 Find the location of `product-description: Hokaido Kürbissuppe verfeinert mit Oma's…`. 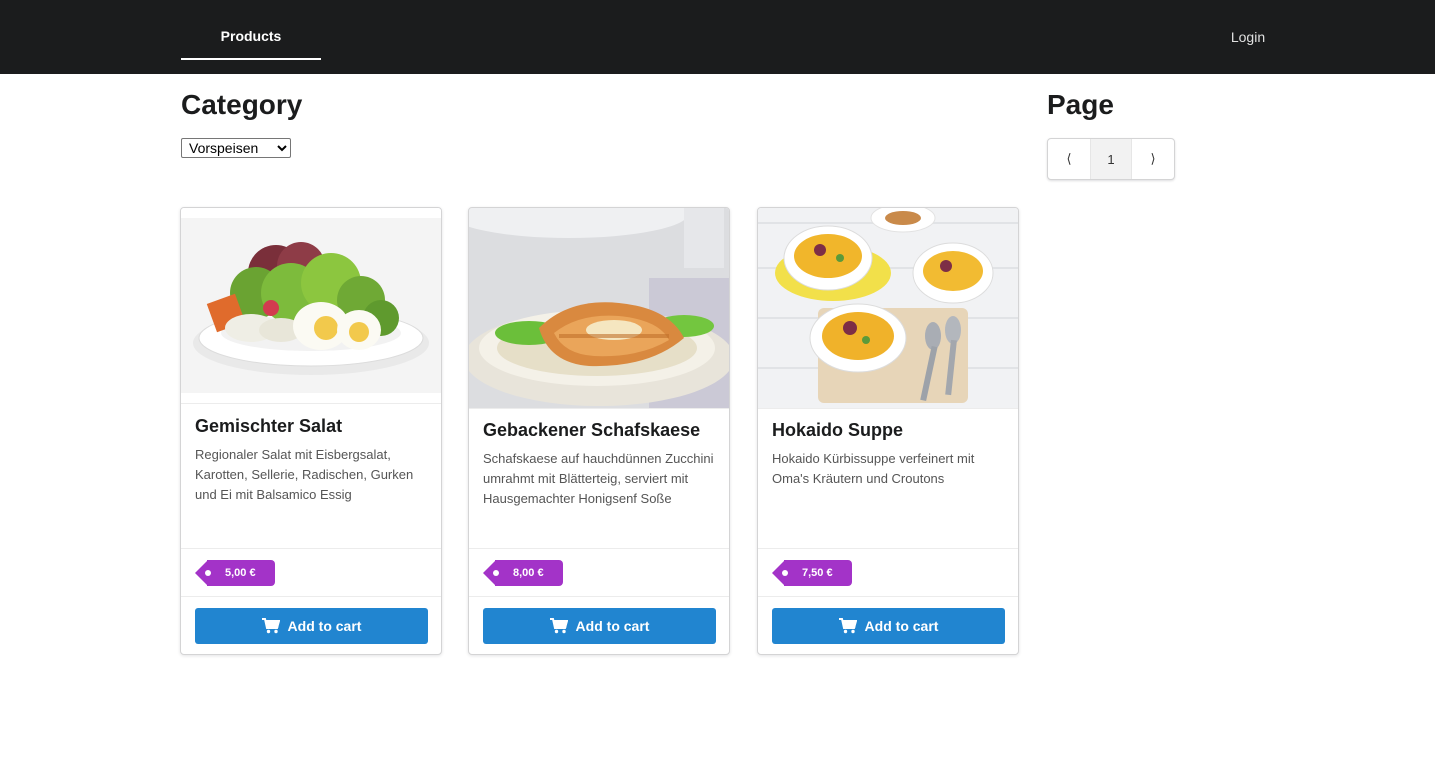

product-description: Hokaido Kürbissuppe verfeinert mit Oma's… is located at coordinates (873, 468).